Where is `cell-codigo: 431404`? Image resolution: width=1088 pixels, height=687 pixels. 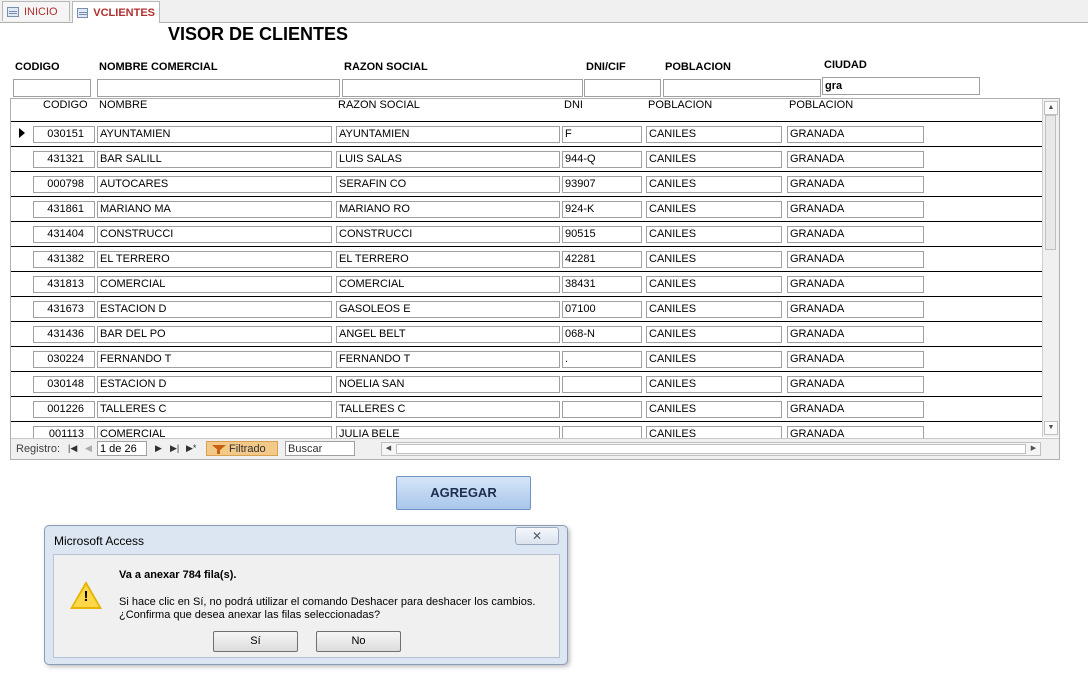
cell-codigo: 431404 is located at coordinates (64, 234).